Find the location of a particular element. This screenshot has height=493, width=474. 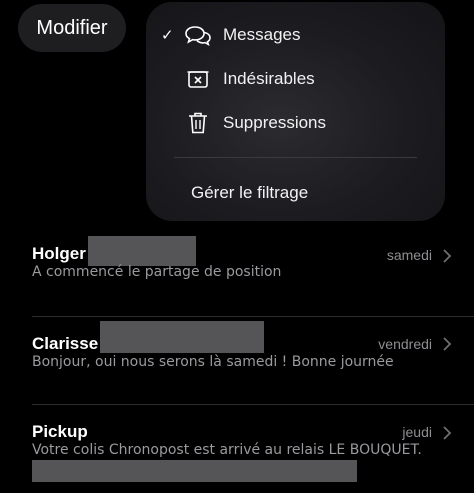

menu-item-label: Messages is located at coordinates (262, 34).